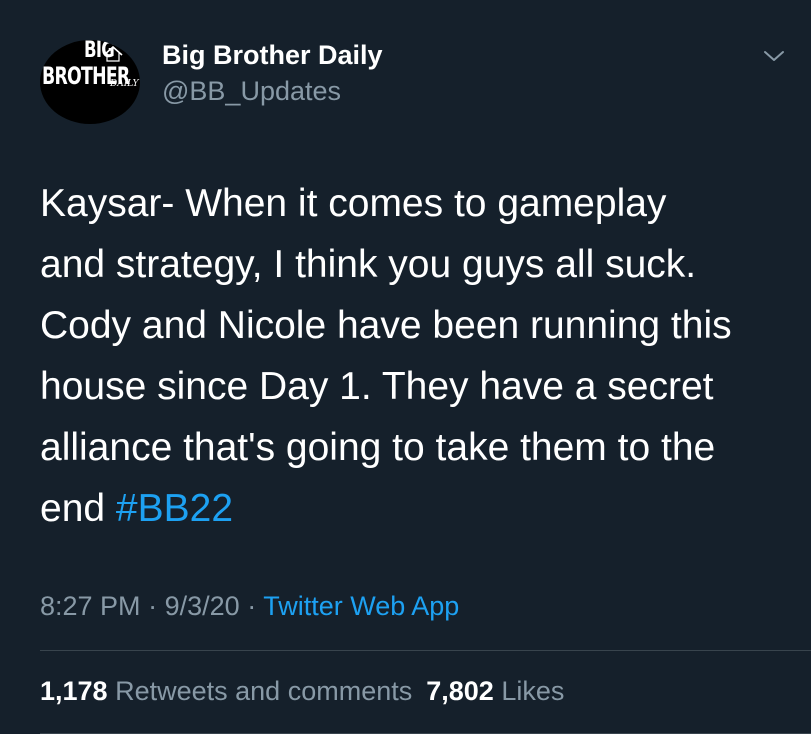  What do you see at coordinates (353, 203) in the screenshot?
I see `tweet-text-line: Kaysar- When it comes to gameplay` at bounding box center [353, 203].